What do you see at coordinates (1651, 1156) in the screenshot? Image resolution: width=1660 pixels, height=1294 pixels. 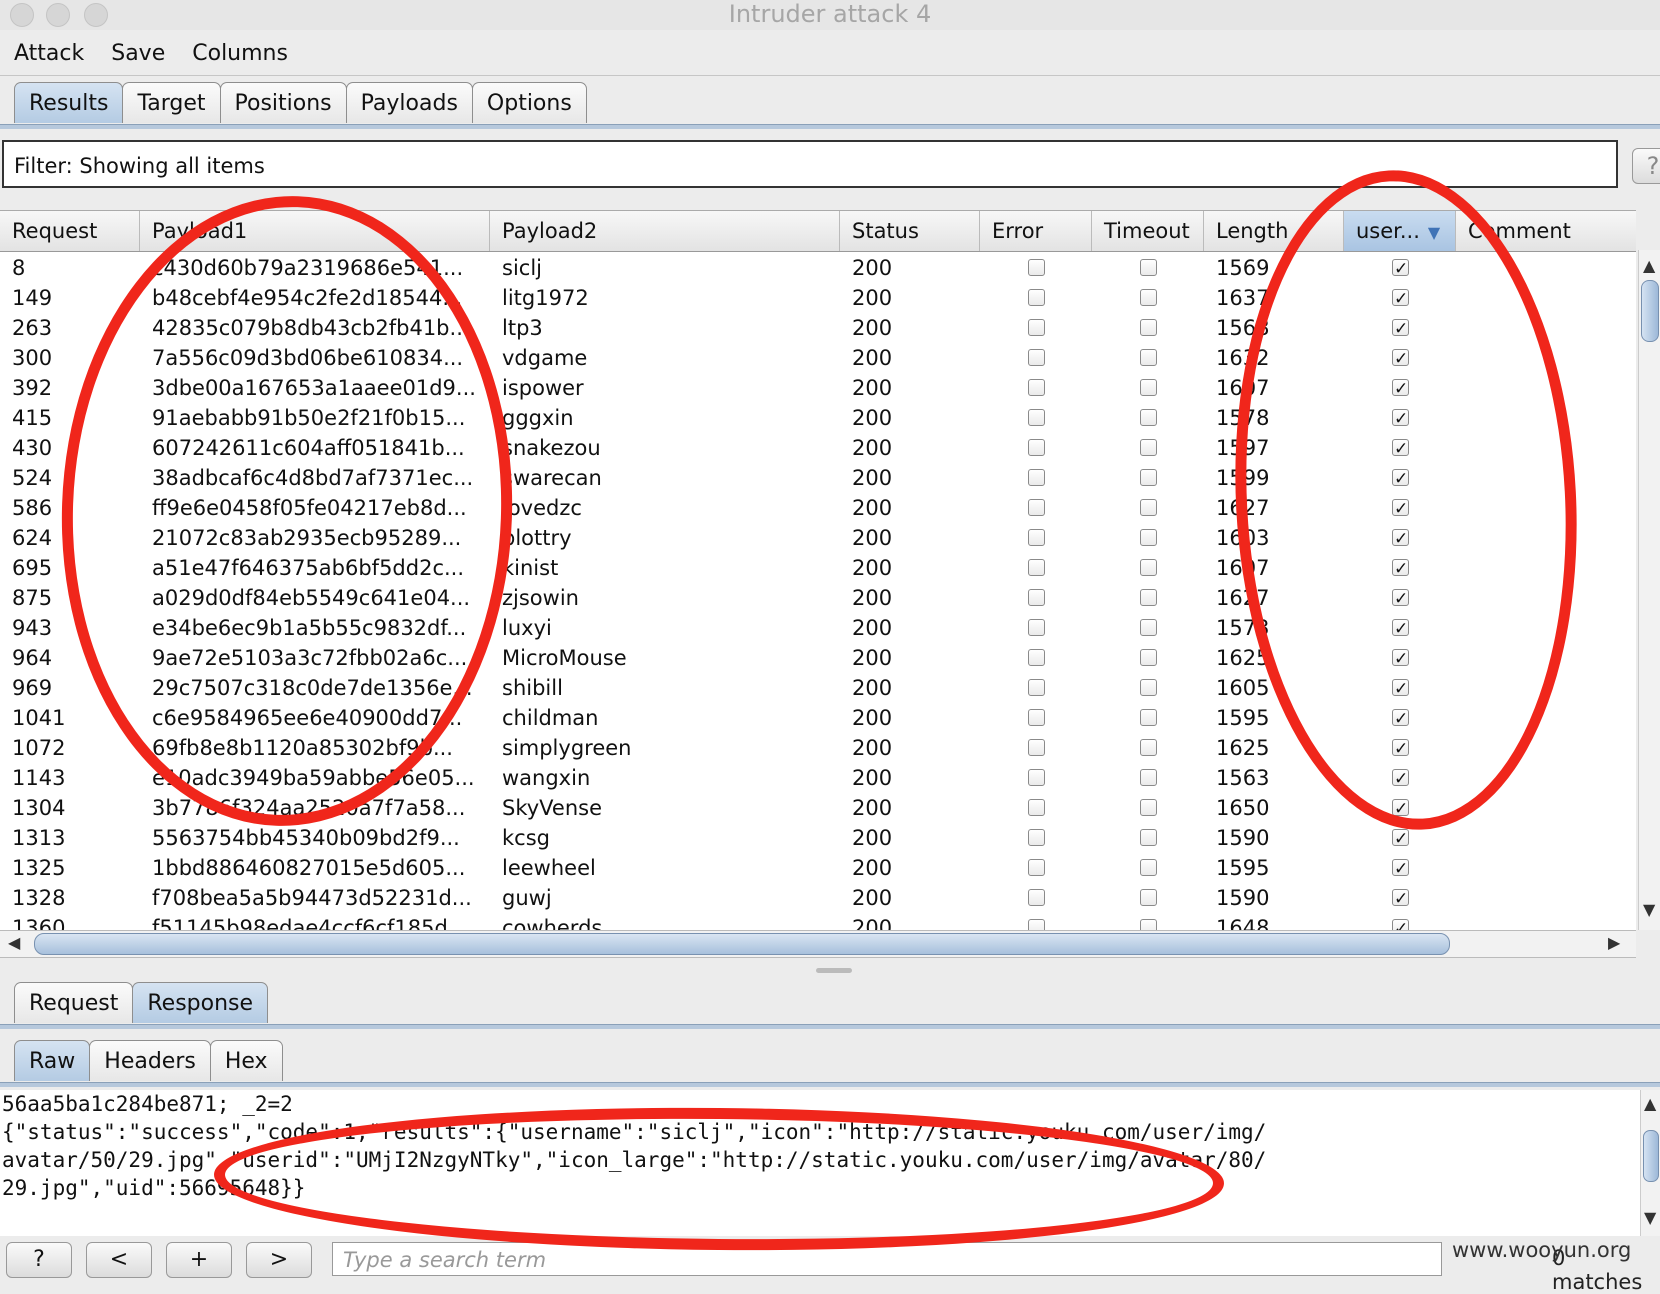 I see `response-scroll-thumb` at bounding box center [1651, 1156].